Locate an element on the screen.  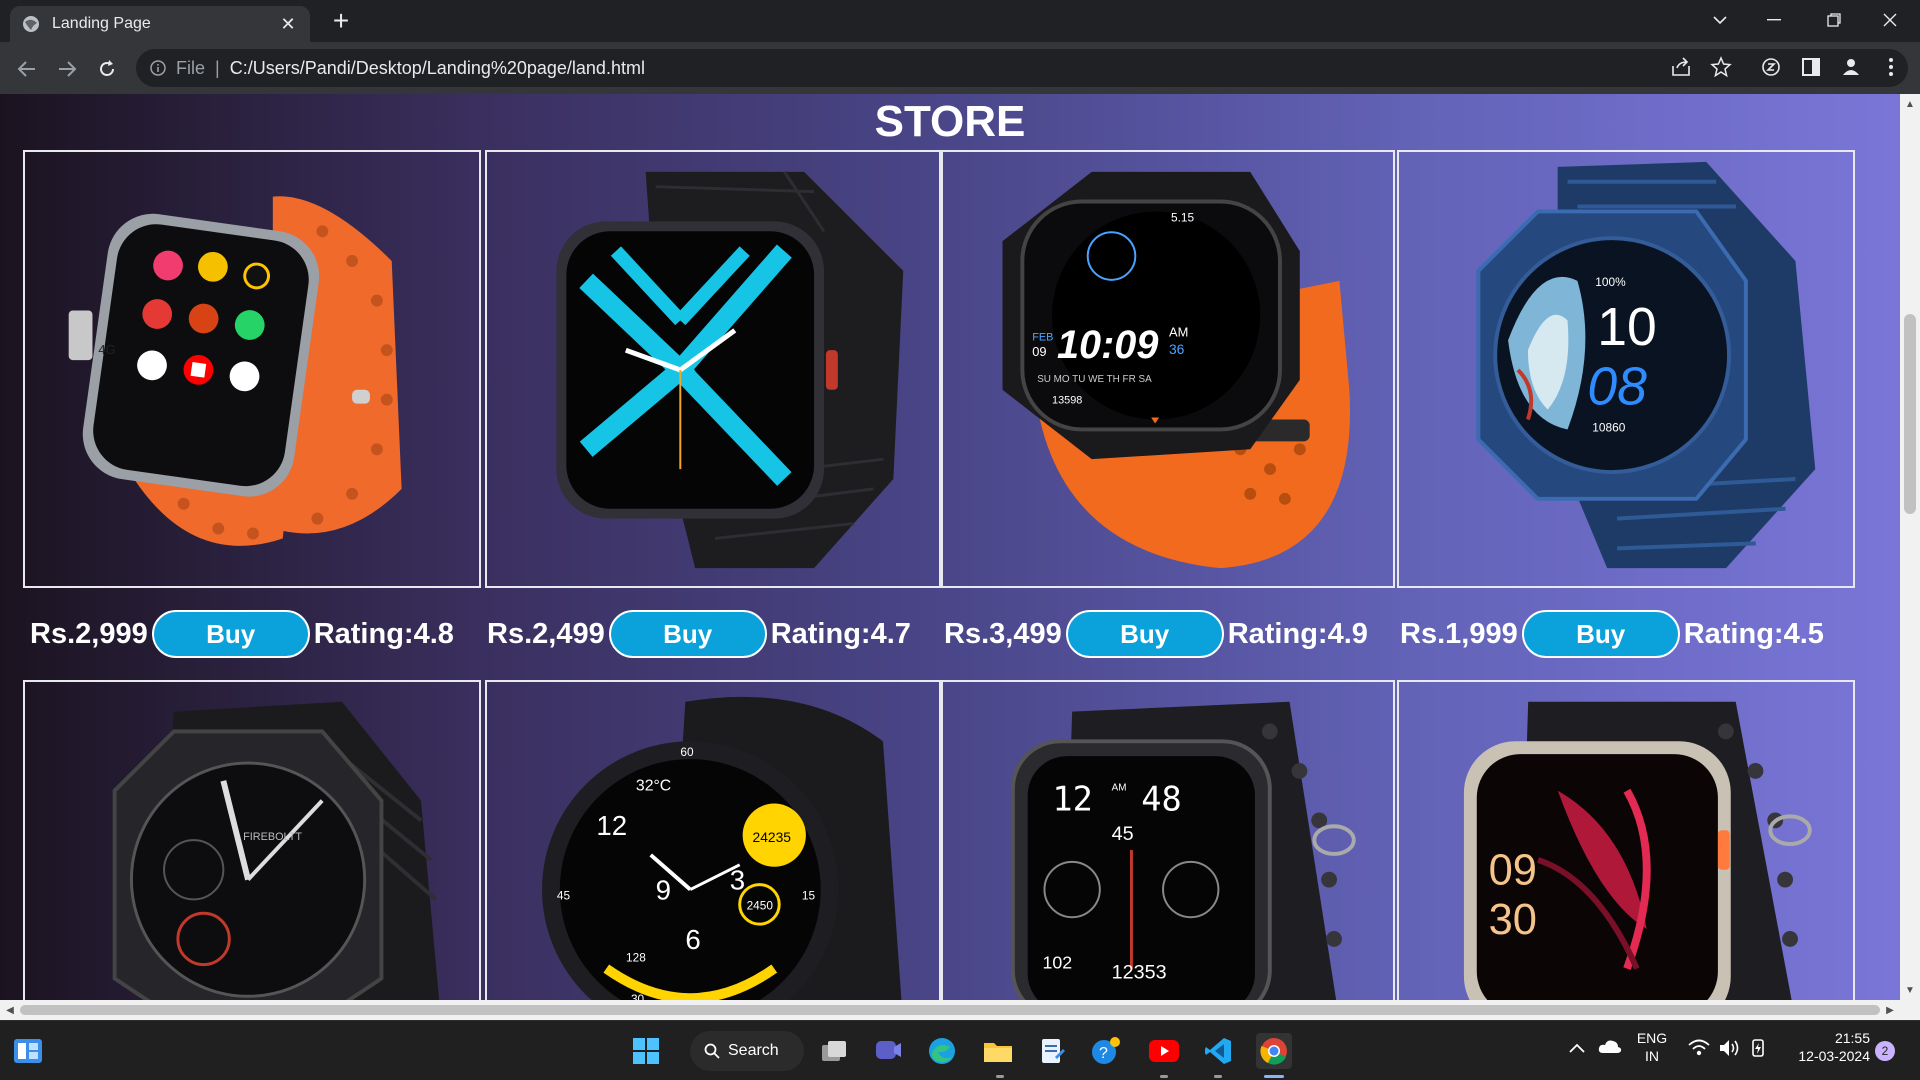
battery-charging-icon is located at coordinates (1759, 1050).